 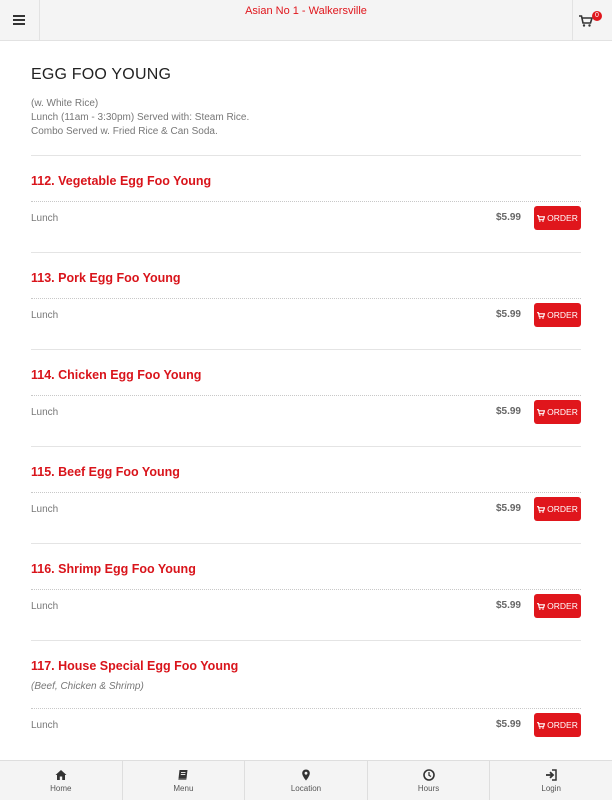 I want to click on item-name: 113. Pork Egg Foo Young, so click(x=106, y=278).